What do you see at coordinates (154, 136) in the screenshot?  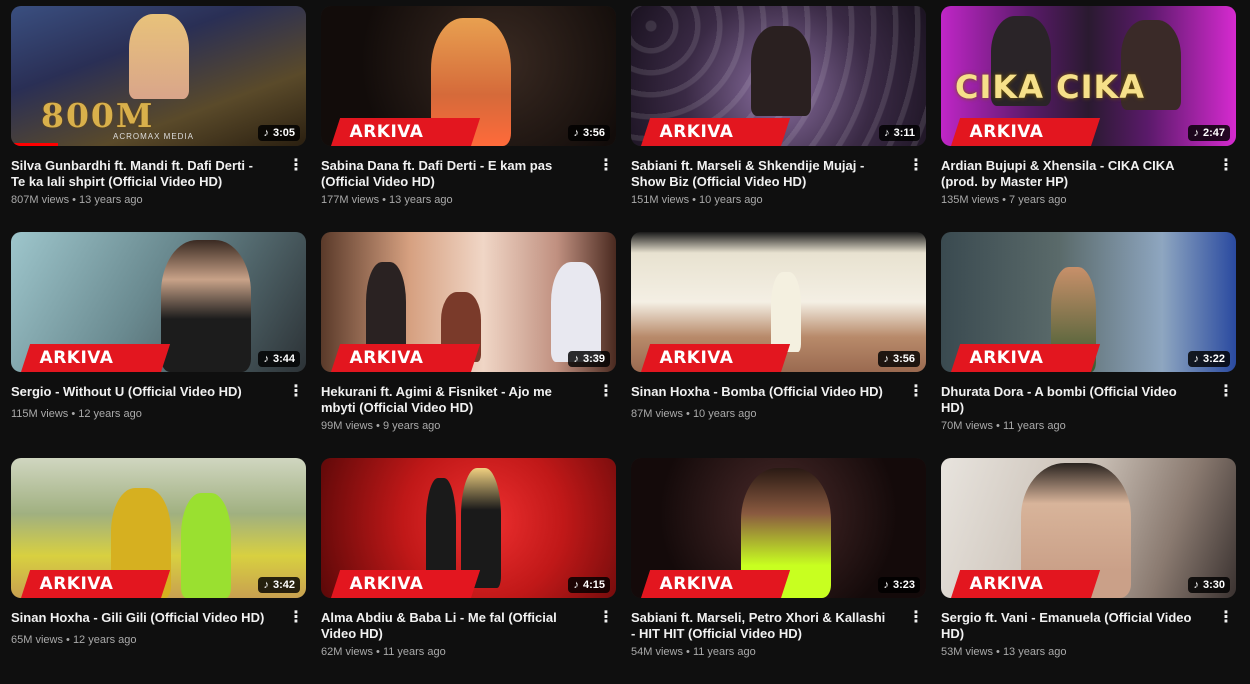 I see `logo-subtext: ACROMAX MEDIA` at bounding box center [154, 136].